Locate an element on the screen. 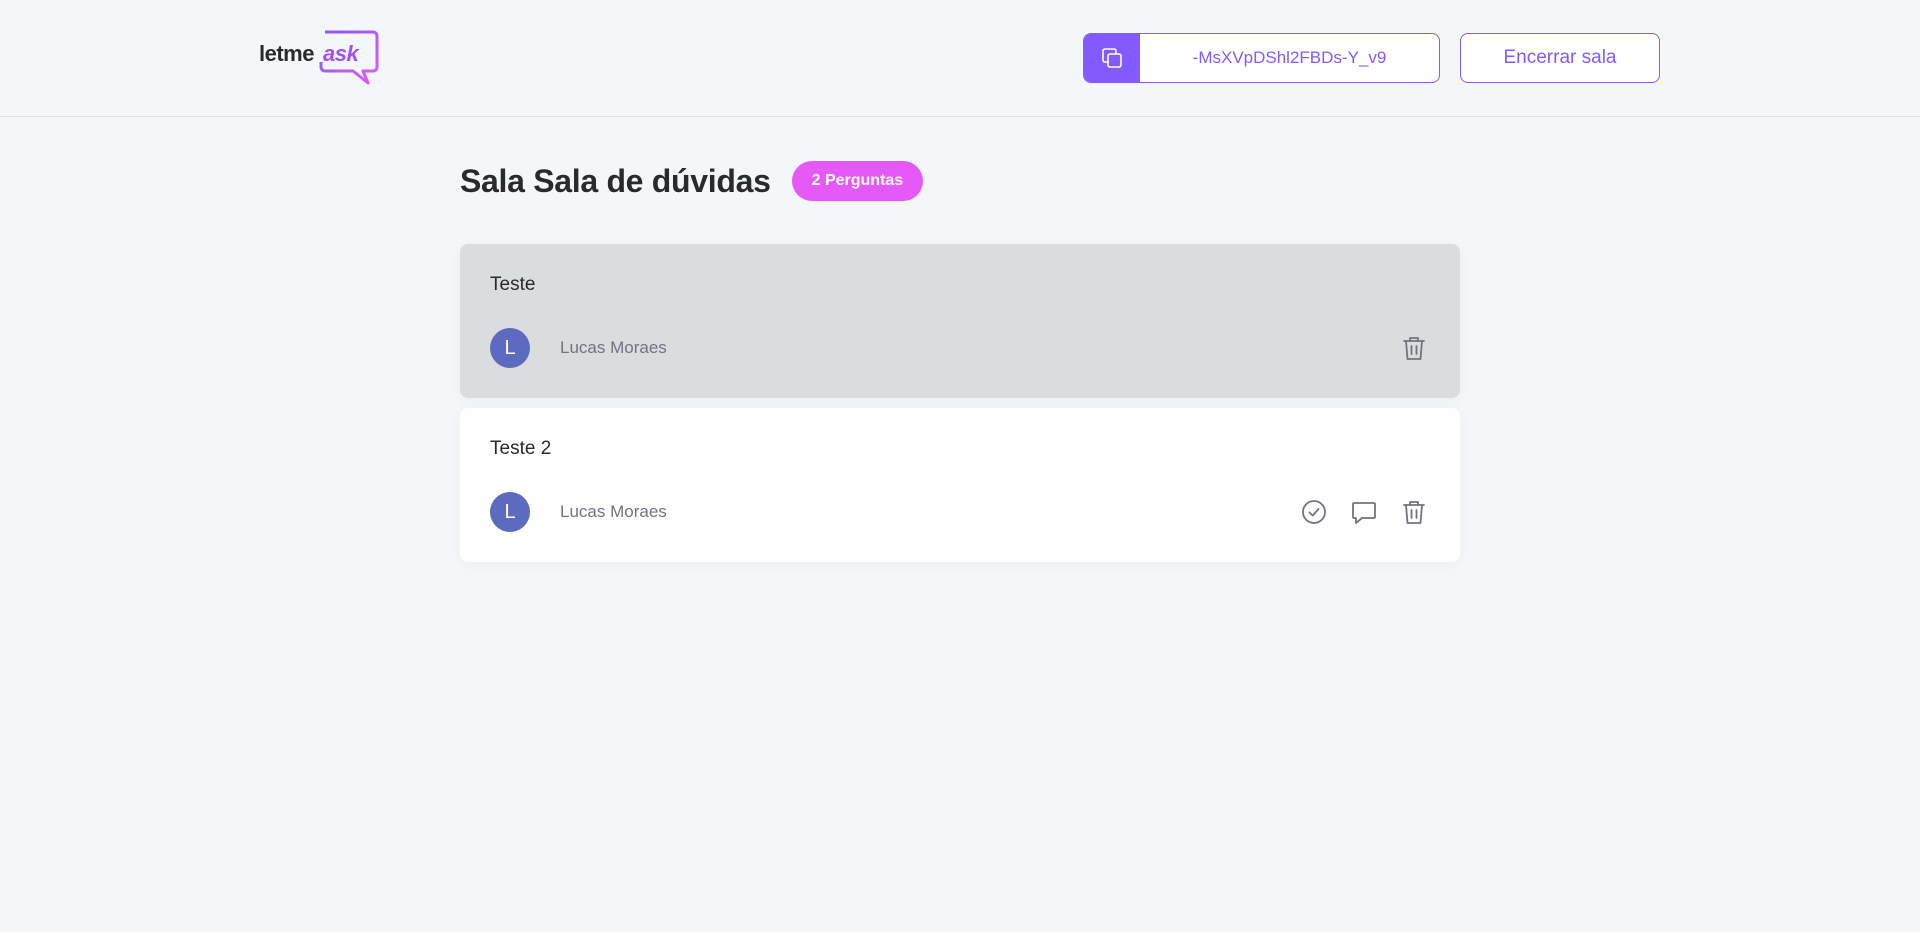  logo-text-ask: ask is located at coordinates (341, 53).